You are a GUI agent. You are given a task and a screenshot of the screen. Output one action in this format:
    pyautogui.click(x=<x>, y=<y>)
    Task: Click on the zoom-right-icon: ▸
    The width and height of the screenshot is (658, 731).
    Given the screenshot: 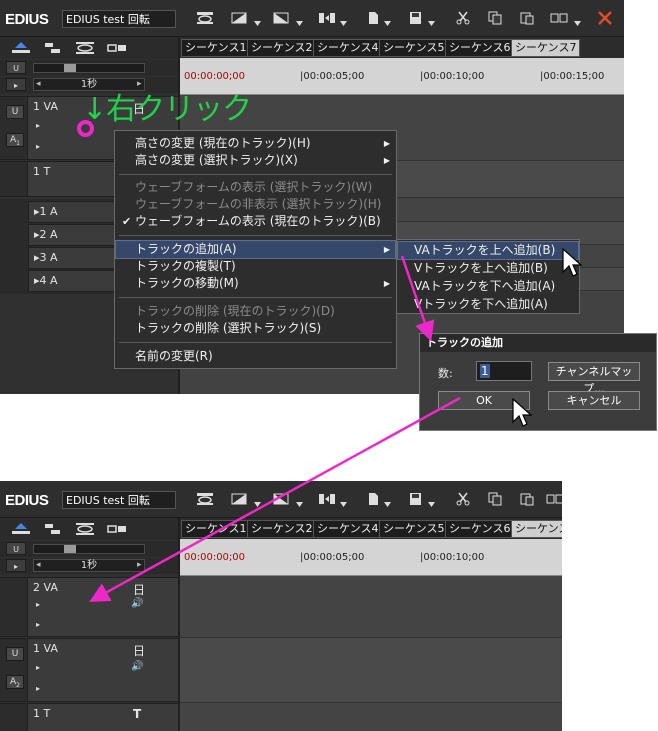 What is the action you would take?
    pyautogui.click(x=139, y=565)
    